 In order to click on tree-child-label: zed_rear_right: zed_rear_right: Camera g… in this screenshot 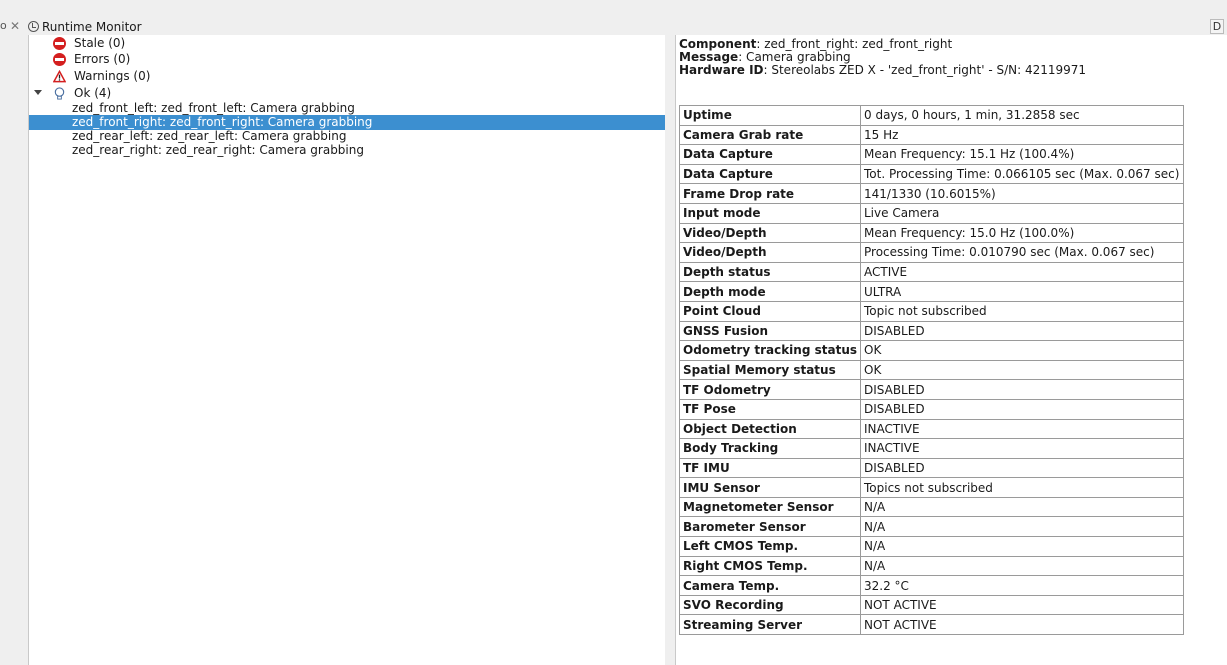, I will do `click(218, 150)`.